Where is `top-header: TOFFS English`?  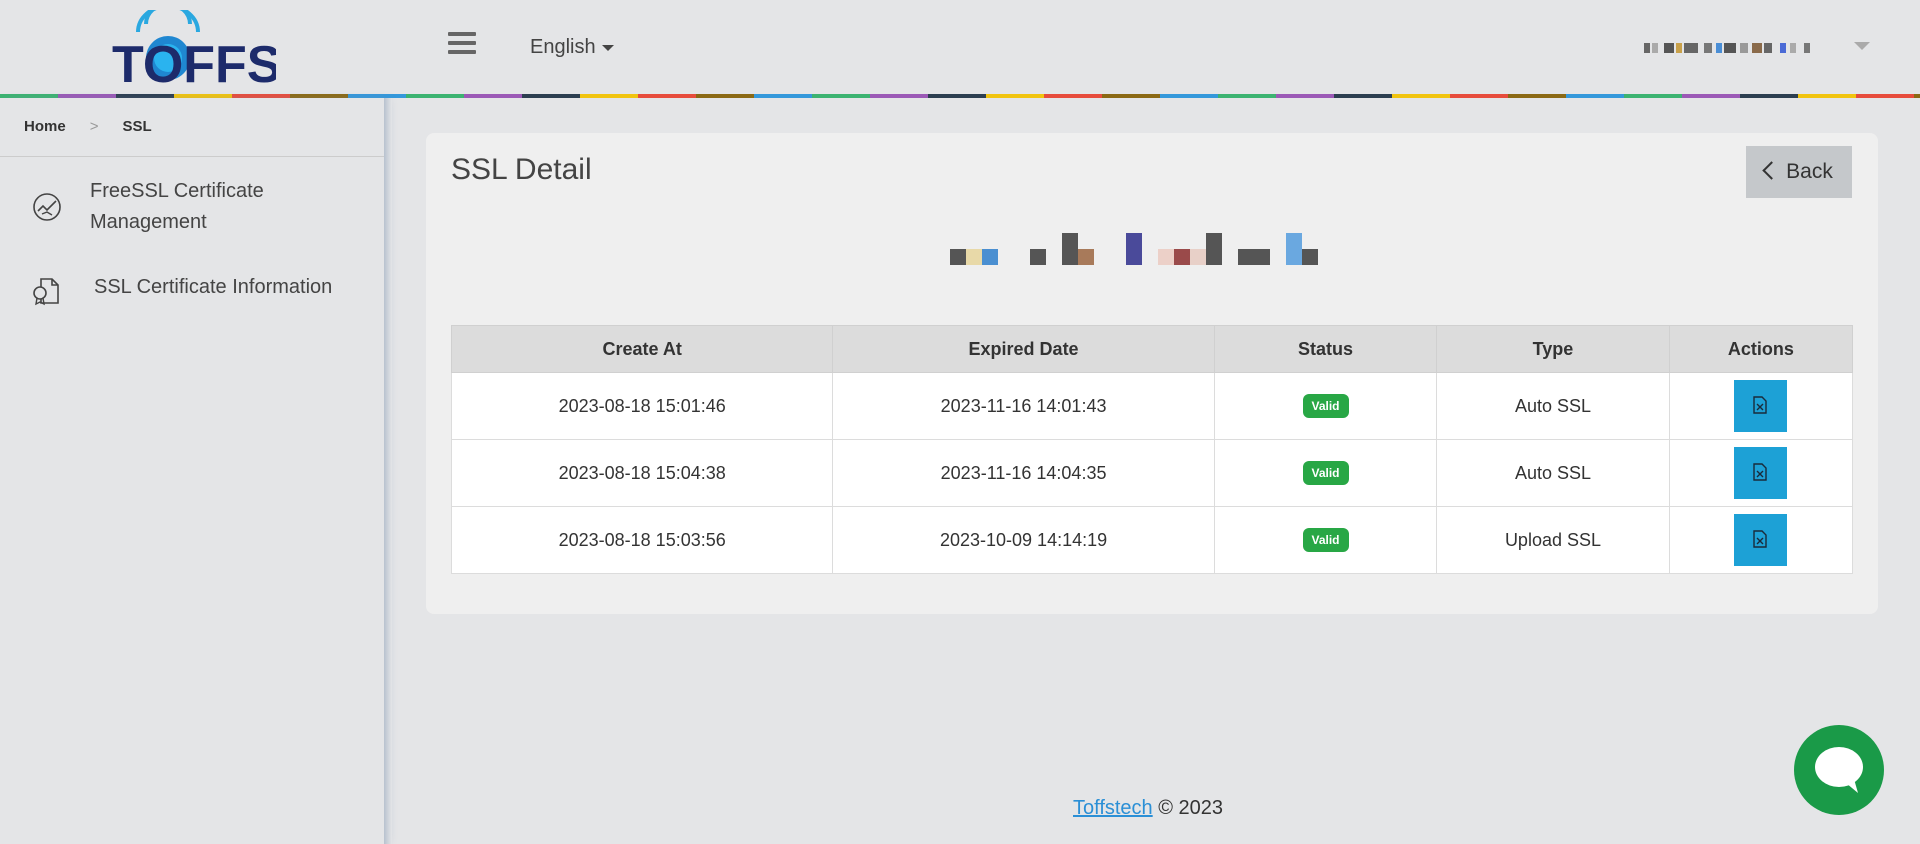 top-header: TOFFS English is located at coordinates (960, 49).